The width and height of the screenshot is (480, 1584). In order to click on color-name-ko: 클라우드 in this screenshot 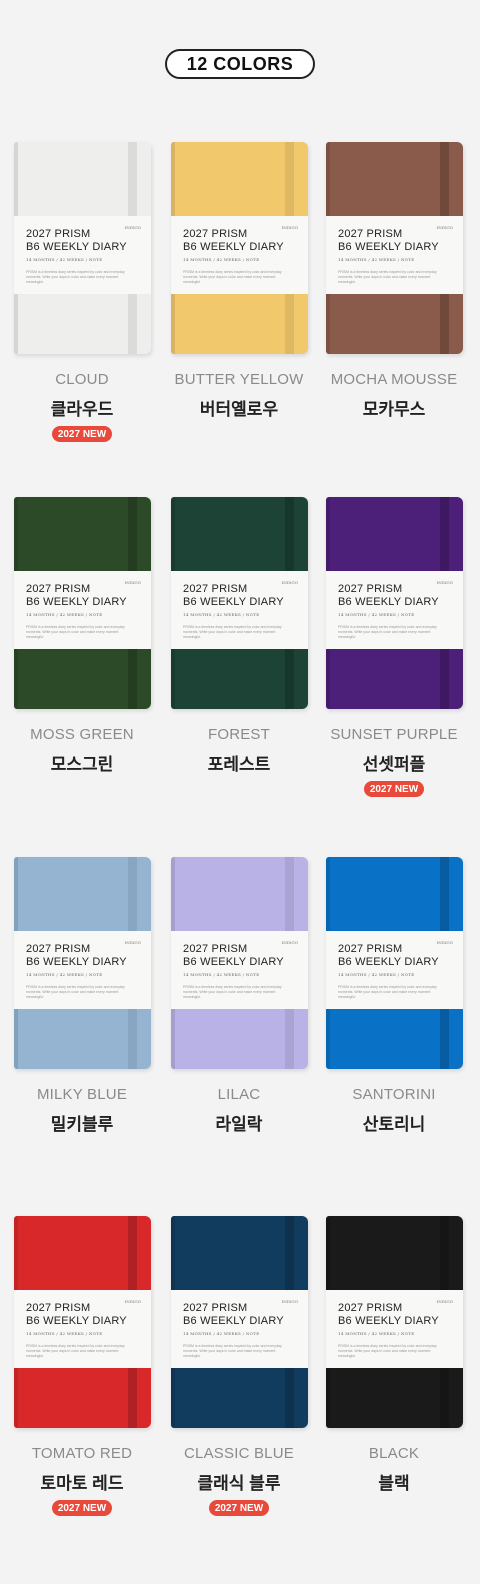, I will do `click(82, 409)`.